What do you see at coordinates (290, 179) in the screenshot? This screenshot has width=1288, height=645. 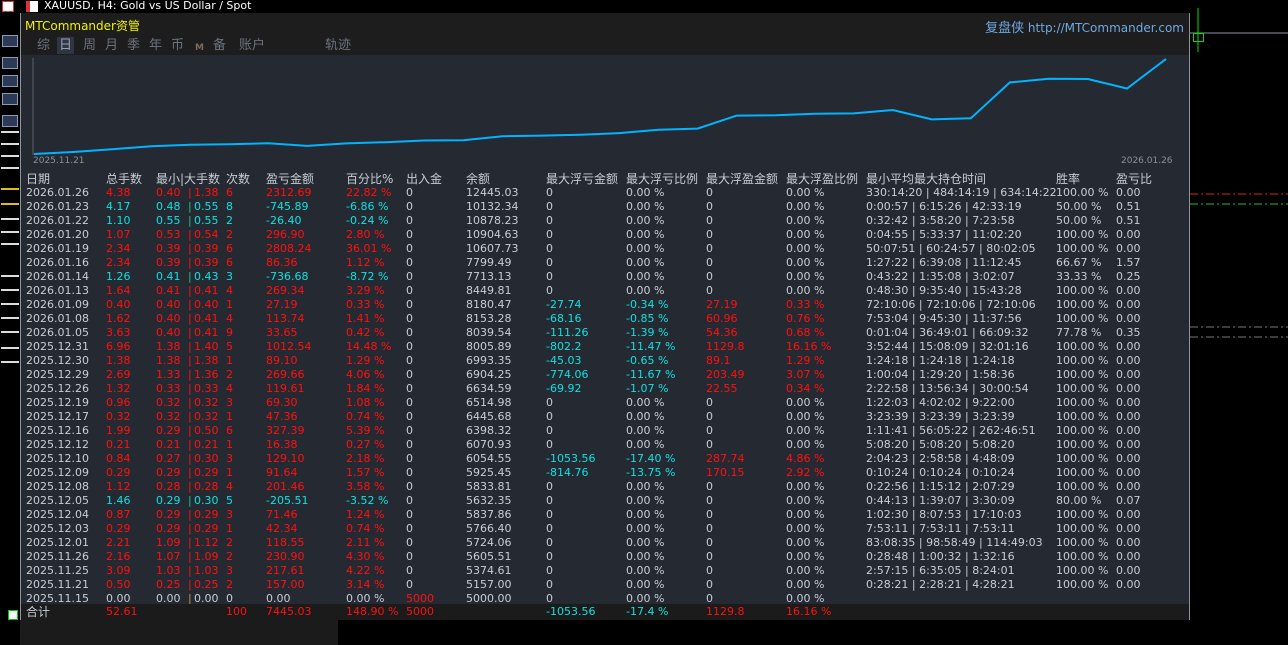 I see `column-header: 盈亏金额` at bounding box center [290, 179].